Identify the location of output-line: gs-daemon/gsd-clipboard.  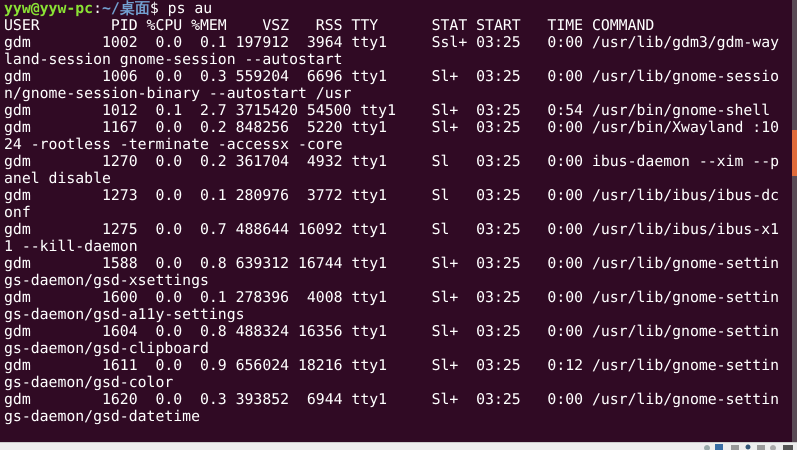
(107, 348).